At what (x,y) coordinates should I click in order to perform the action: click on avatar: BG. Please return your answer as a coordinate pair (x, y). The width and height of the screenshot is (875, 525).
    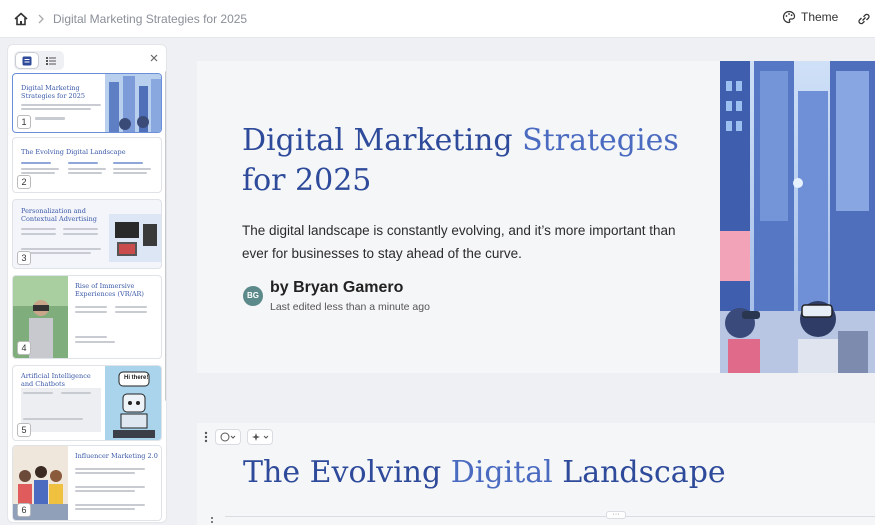
    Looking at the image, I should click on (253, 296).